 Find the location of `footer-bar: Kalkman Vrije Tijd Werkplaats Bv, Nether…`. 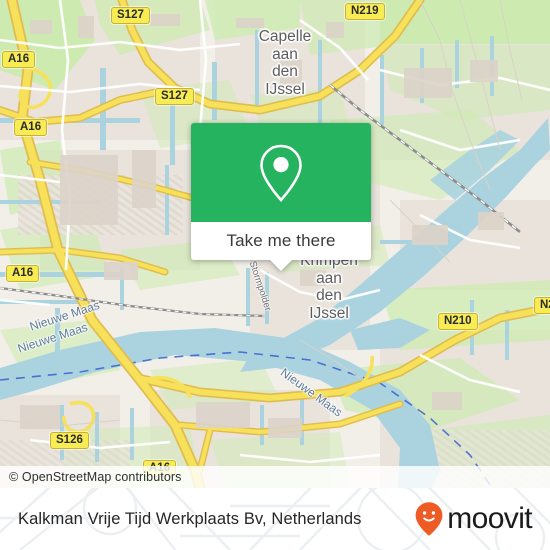

footer-bar: Kalkman Vrije Tijd Werkplaats Bv, Nether… is located at coordinates (275, 519).